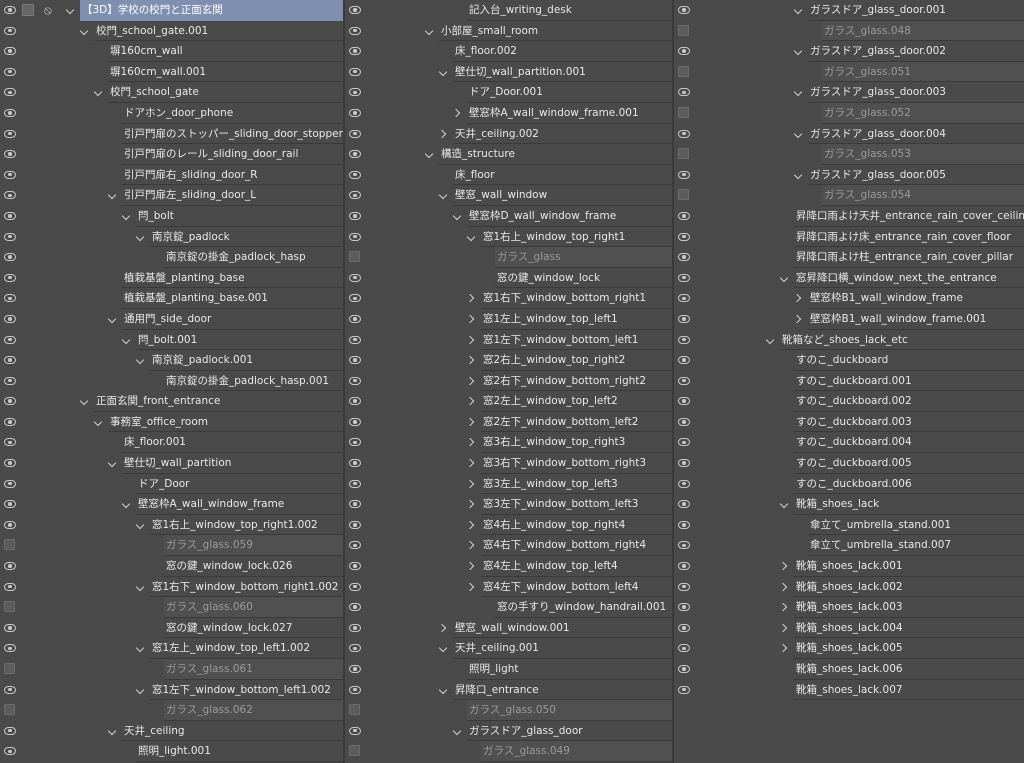 Image resolution: width=1024 pixels, height=763 pixels. Describe the element at coordinates (923, 31) in the screenshot. I see `layer-name: ガラス_glass.048` at that location.